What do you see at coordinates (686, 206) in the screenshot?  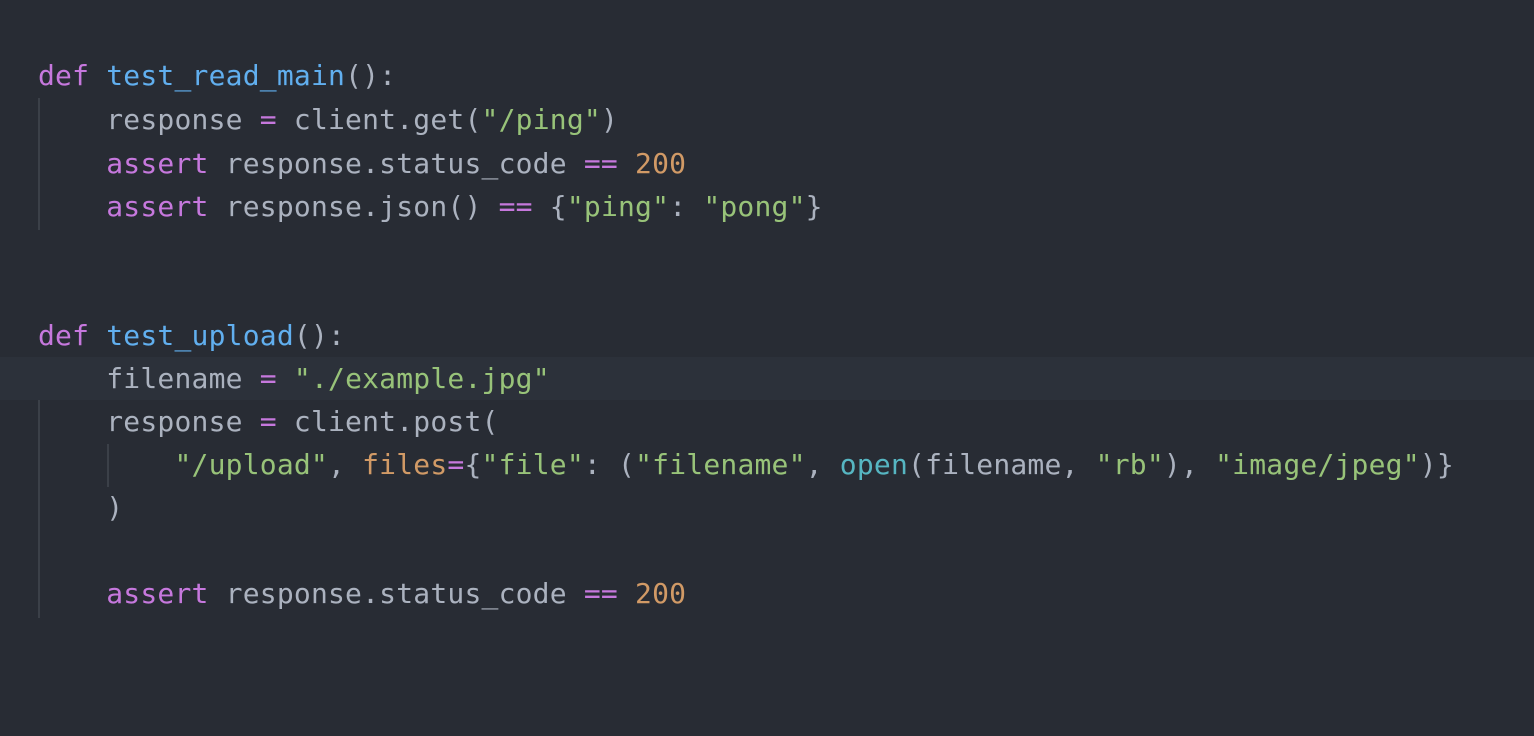 I see `text-token: :` at bounding box center [686, 206].